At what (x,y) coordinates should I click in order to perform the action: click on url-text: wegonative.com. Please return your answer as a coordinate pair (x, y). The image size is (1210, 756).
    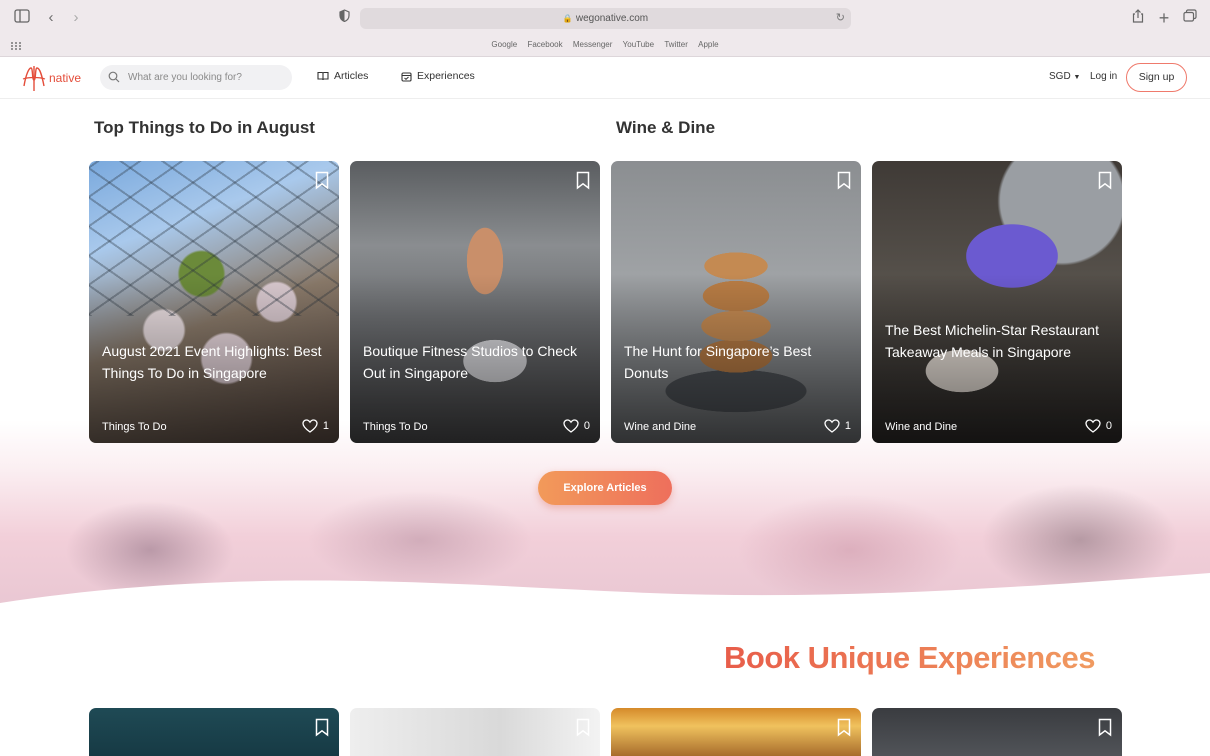
    Looking at the image, I should click on (612, 18).